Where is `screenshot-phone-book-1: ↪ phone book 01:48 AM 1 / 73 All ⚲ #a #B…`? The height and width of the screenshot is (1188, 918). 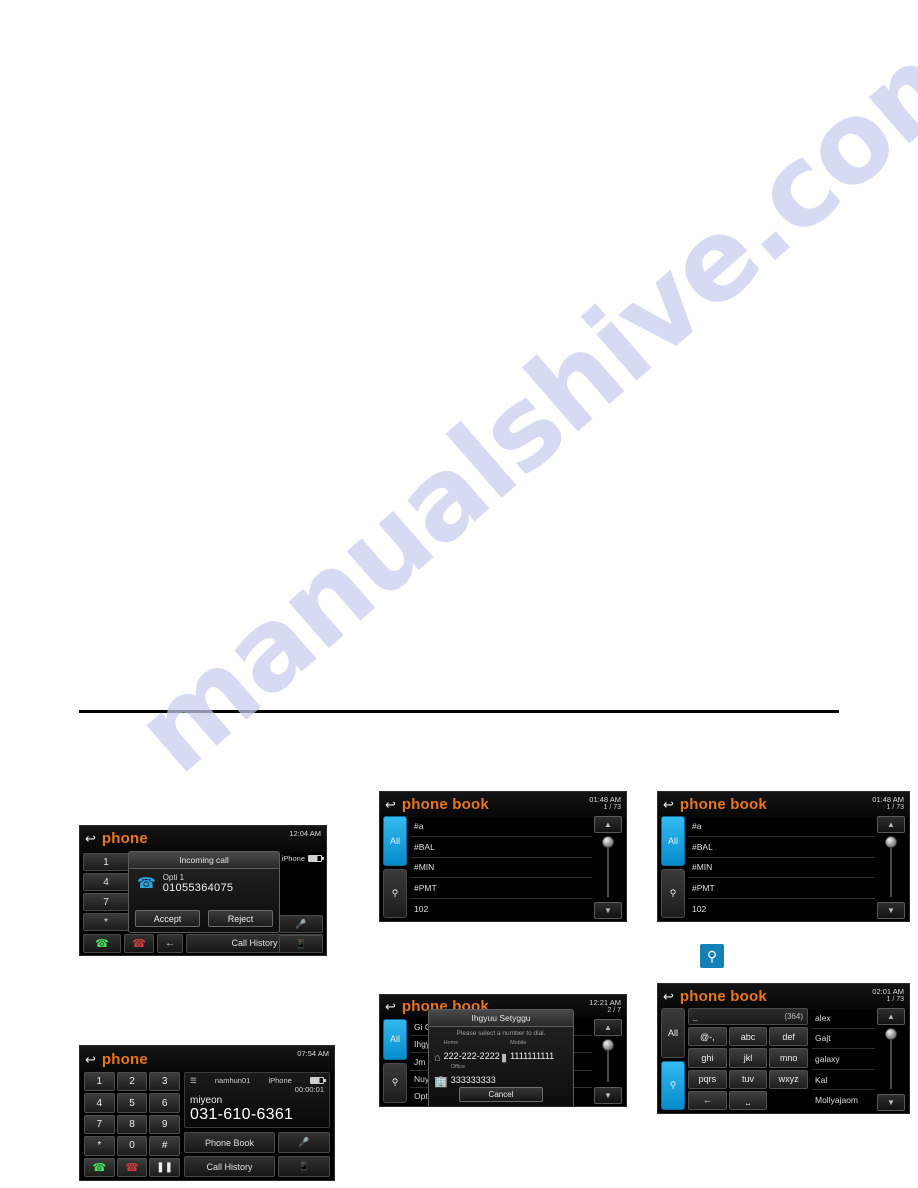
screenshot-phone-book-1: ↪ phone book 01:48 AM 1 / 73 All ⚲ #a #B… is located at coordinates (503, 856).